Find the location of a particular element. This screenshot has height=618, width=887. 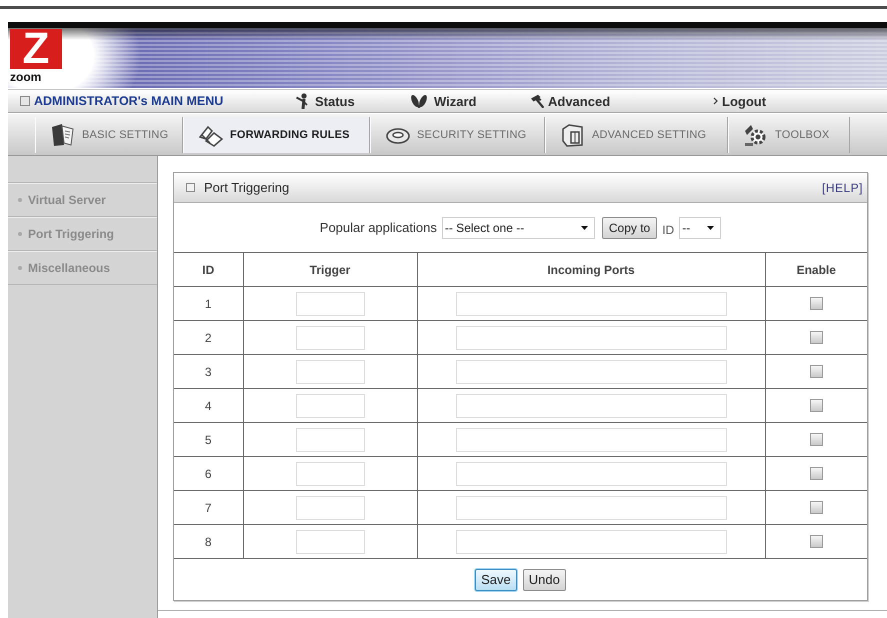

menu-link: Logout is located at coordinates (739, 101).